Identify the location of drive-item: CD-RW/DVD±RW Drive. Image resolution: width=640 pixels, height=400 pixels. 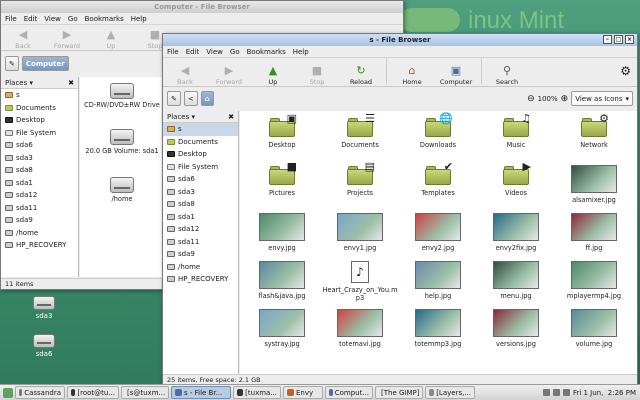
(122, 96).